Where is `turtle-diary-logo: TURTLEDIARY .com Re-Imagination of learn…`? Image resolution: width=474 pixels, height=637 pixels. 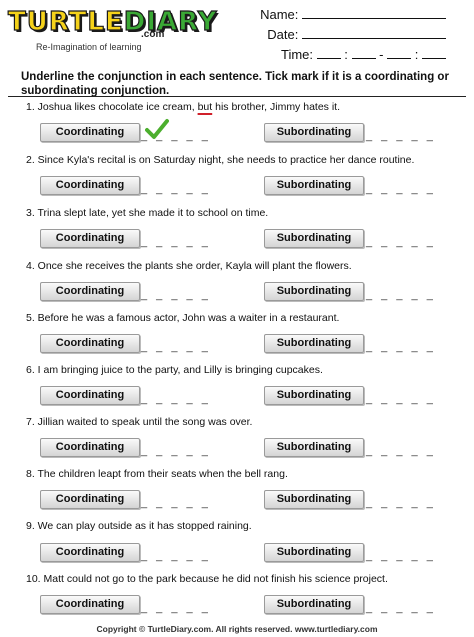 turtle-diary-logo: TURTLEDIARY .com Re-Imagination of learn… is located at coordinates (112, 29).